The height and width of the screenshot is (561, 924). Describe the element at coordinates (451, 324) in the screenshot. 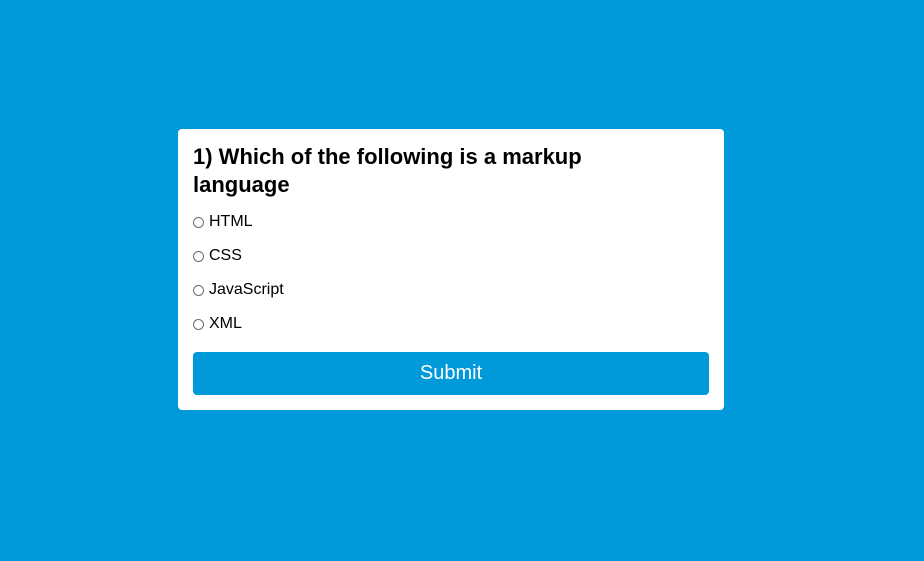

I see `option-xml: XML` at that location.